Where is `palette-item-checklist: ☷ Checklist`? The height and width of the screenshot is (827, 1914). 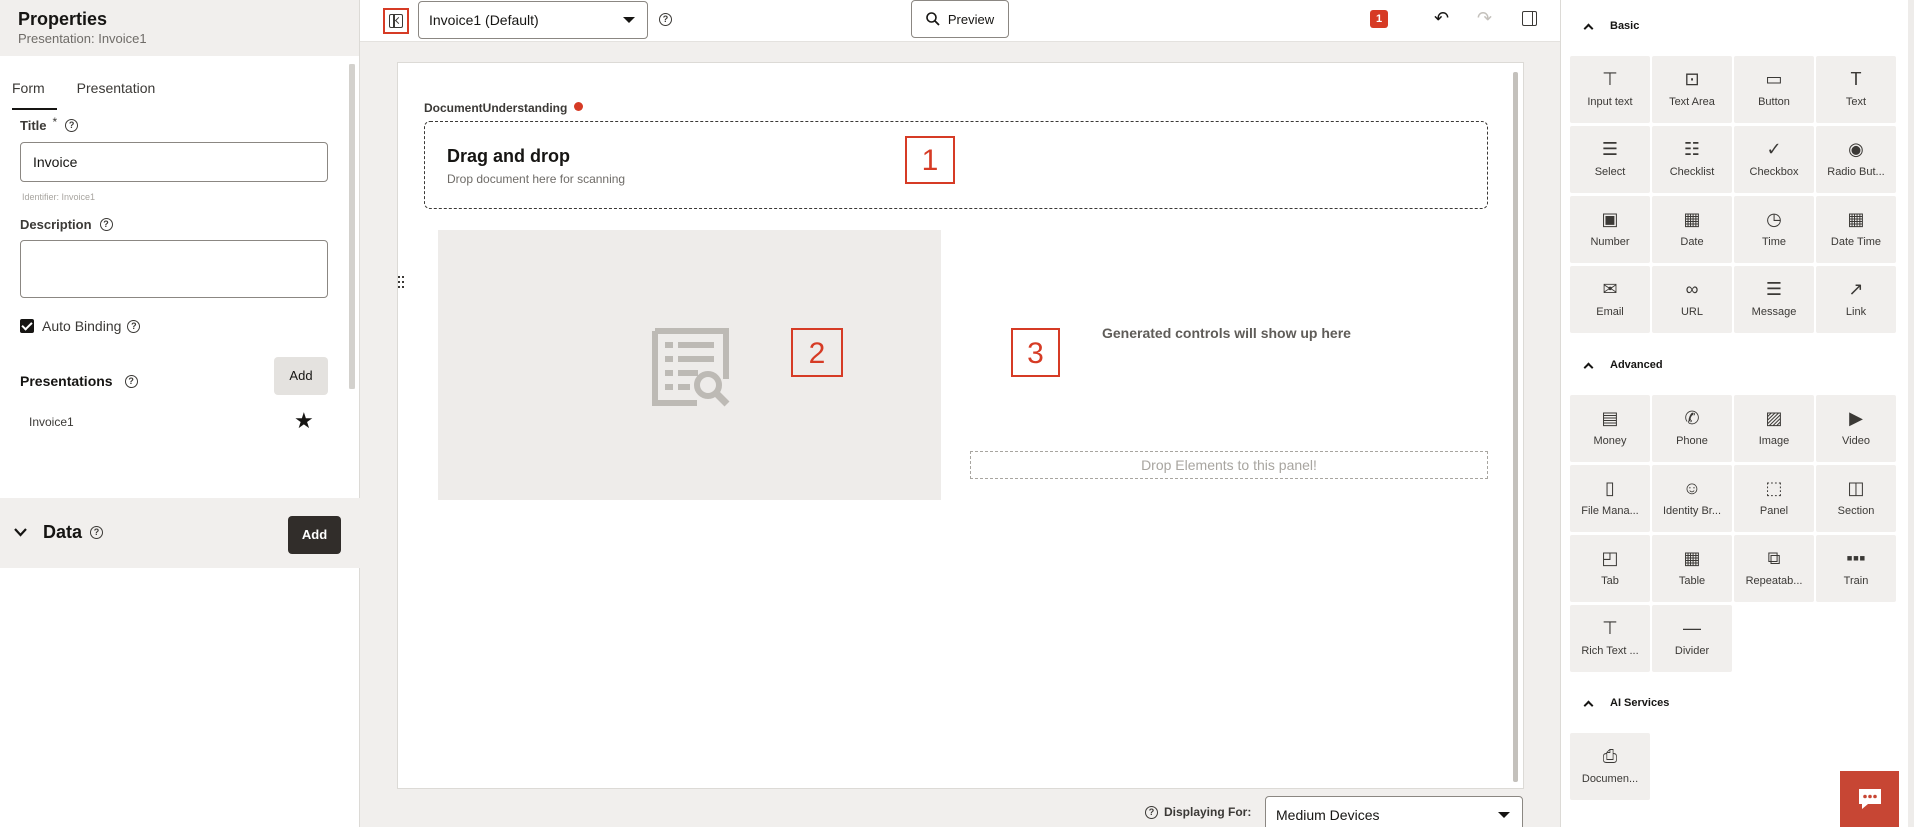
palette-item-checklist: ☷ Checklist is located at coordinates (1692, 159).